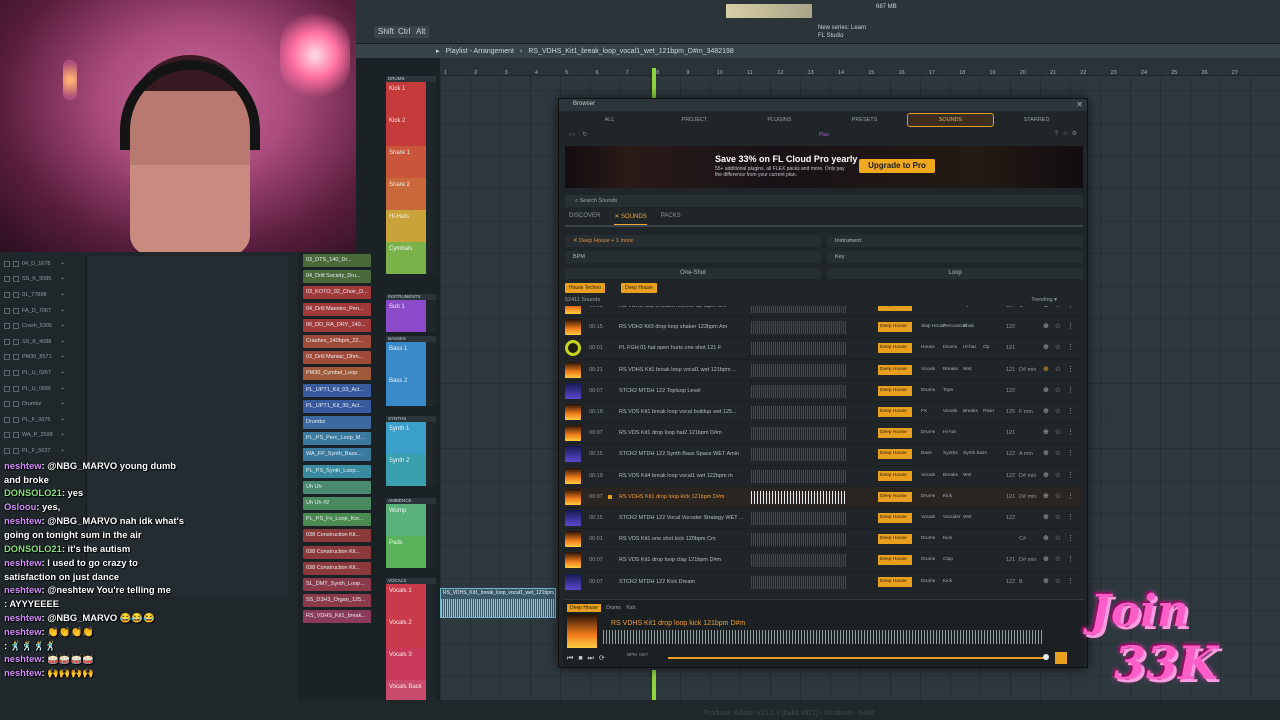 This screenshot has width=1280, height=720. Describe the element at coordinates (986, 347) in the screenshot. I see `sound-tag: Op` at that location.